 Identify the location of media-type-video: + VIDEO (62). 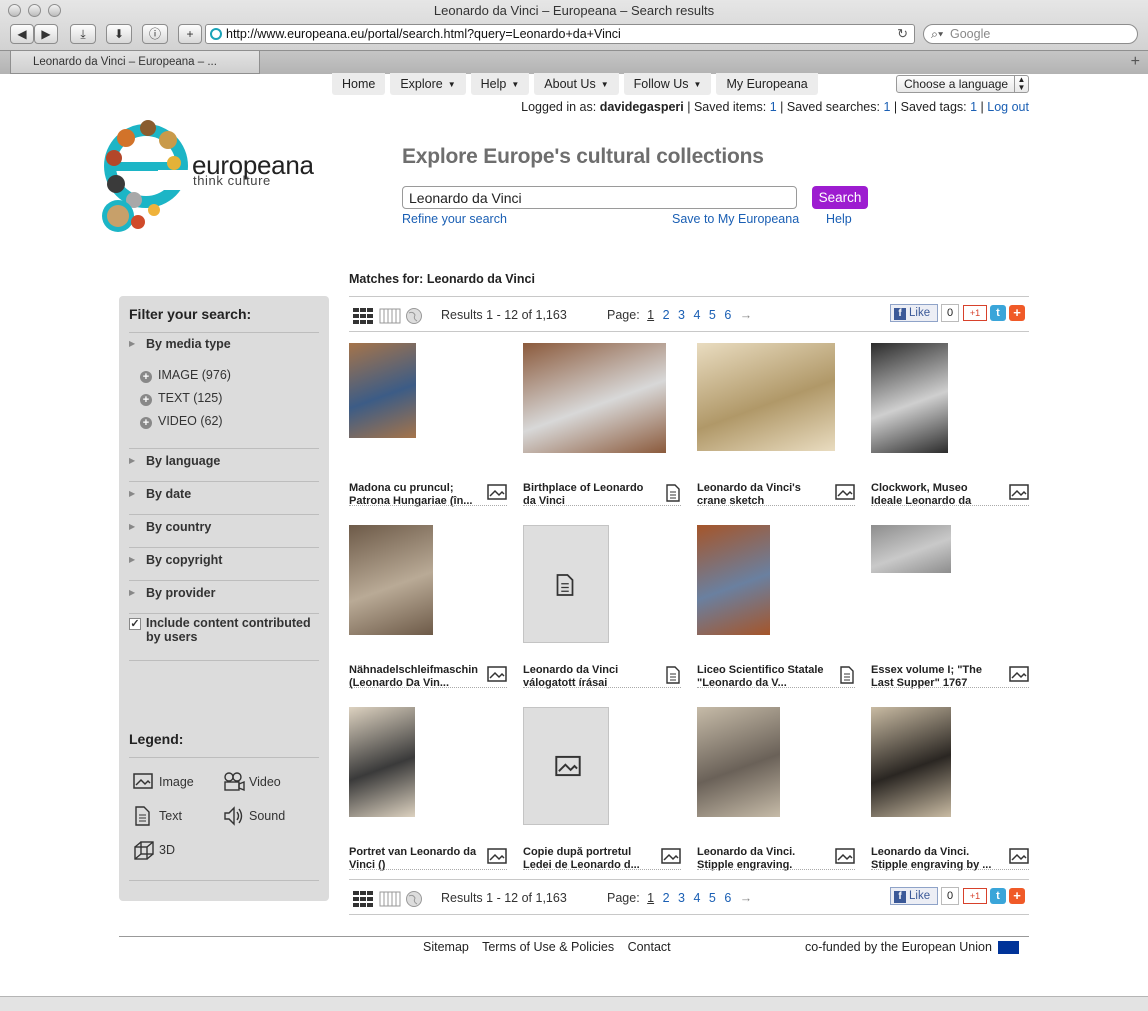
(181, 421).